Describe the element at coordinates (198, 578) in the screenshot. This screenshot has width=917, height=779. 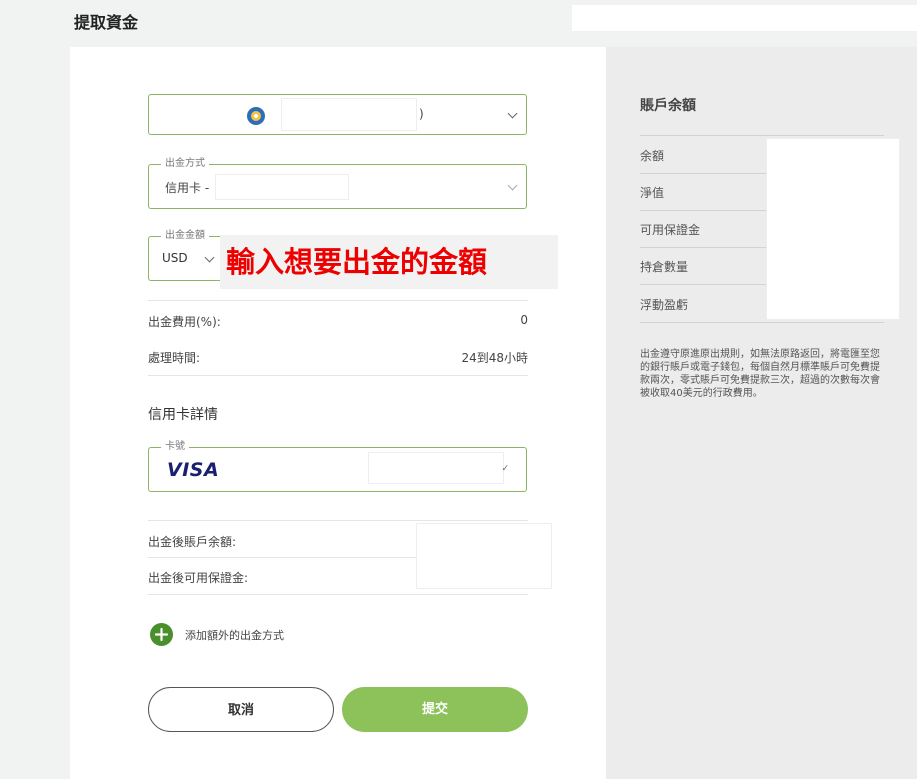
I see `margin-after-label: 出金後可用保證金:` at that location.